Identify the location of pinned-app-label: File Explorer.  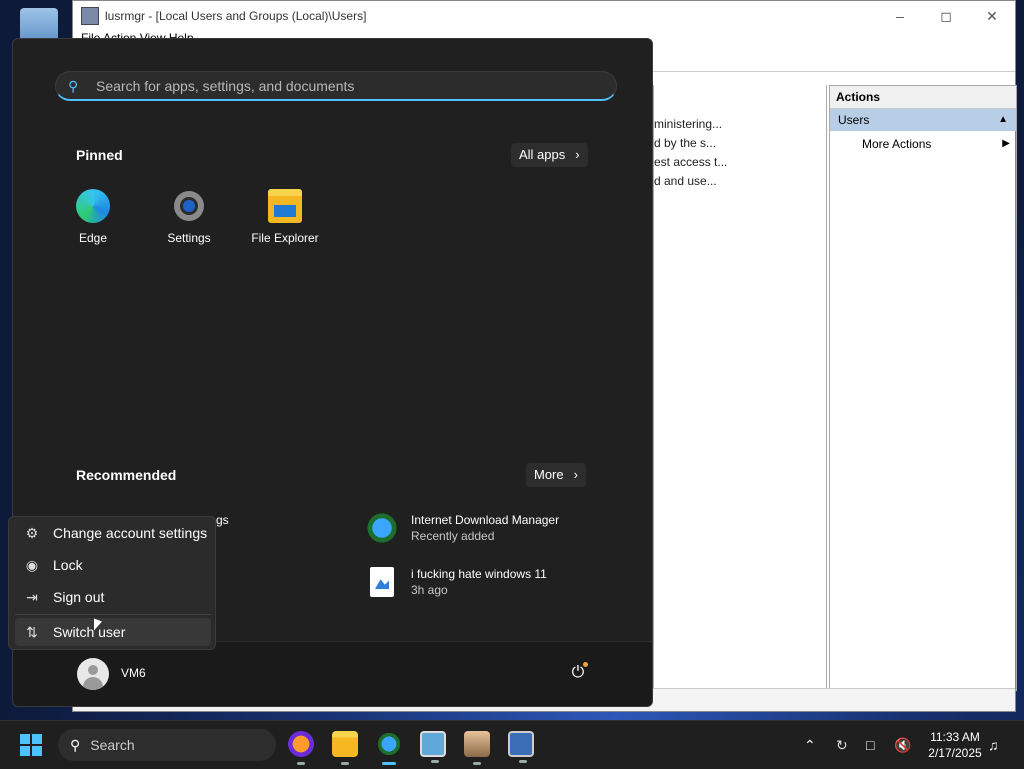
(285, 238).